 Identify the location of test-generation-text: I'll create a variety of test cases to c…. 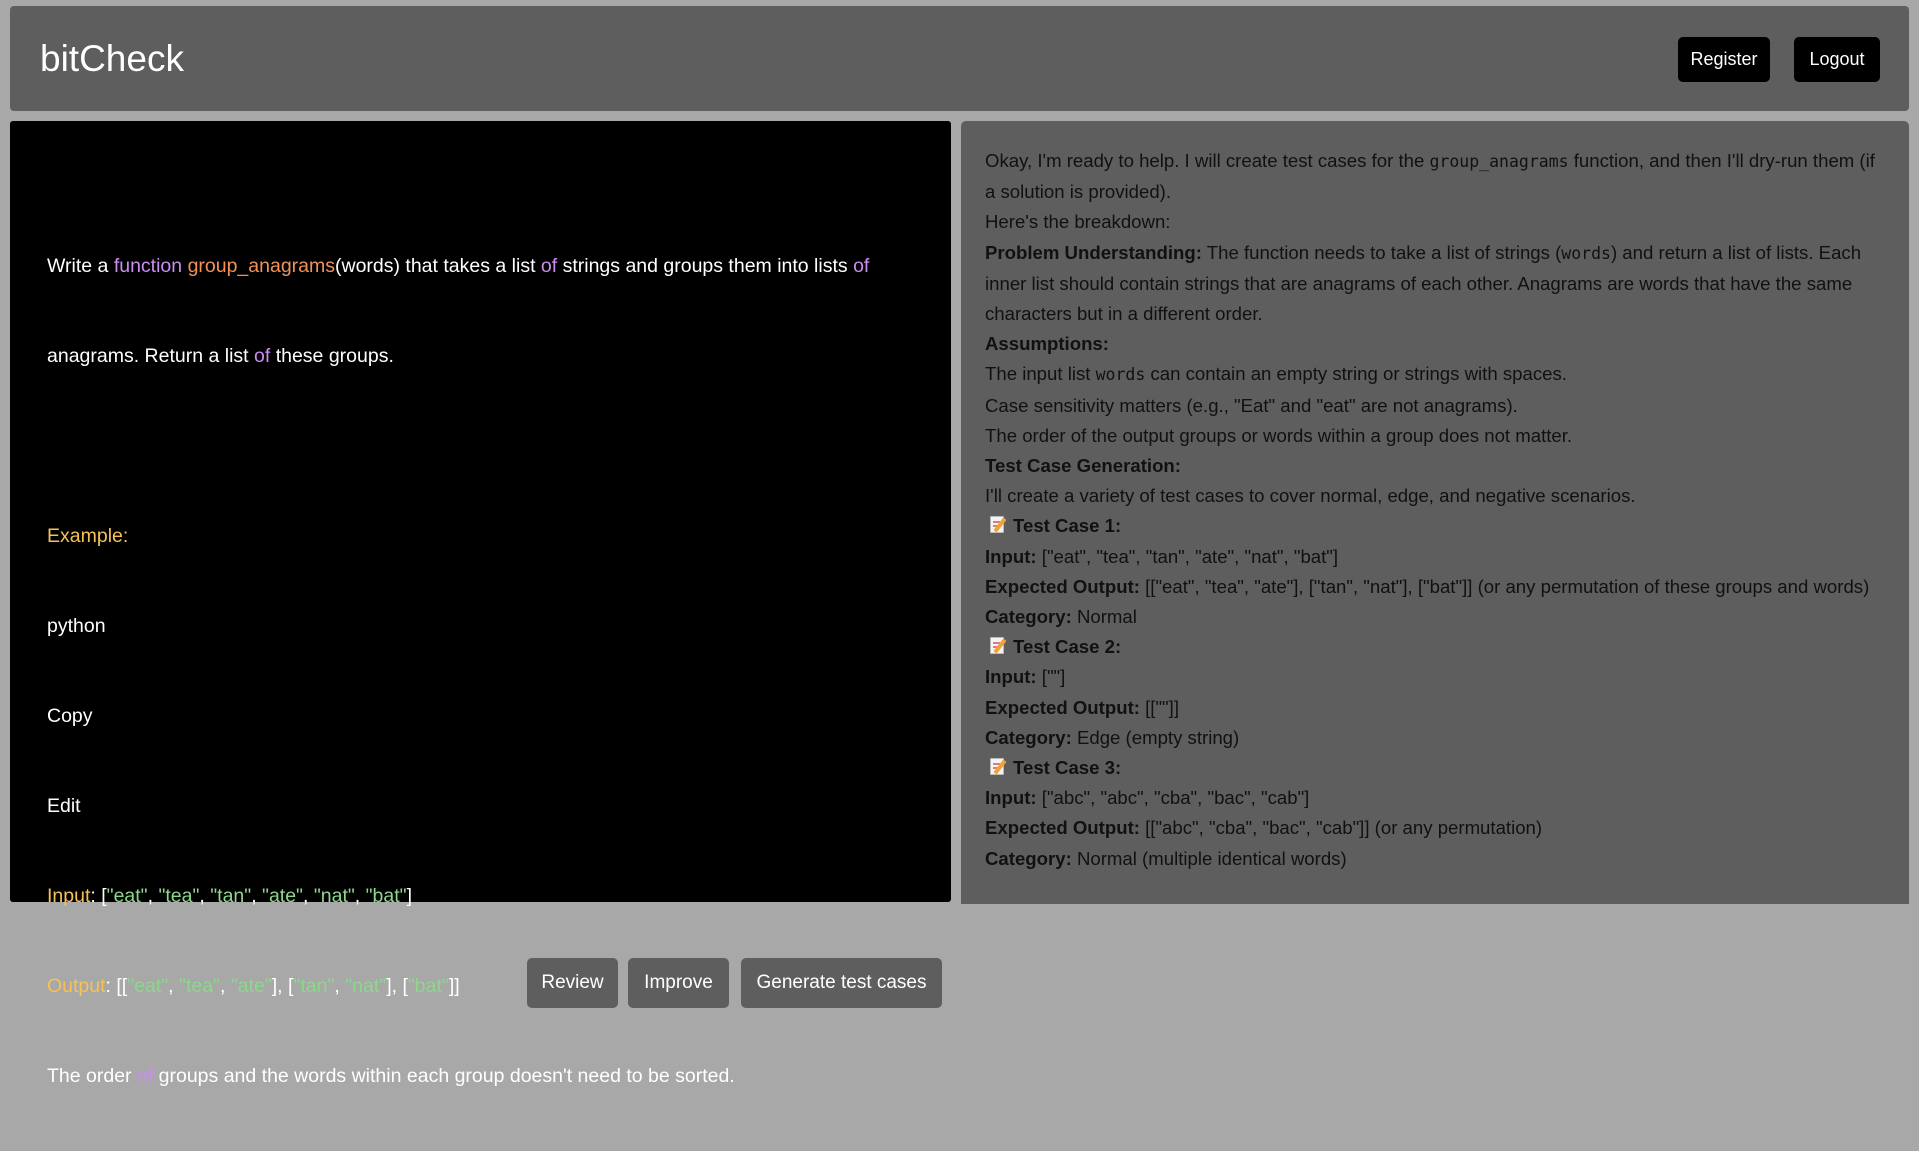
(1310, 496).